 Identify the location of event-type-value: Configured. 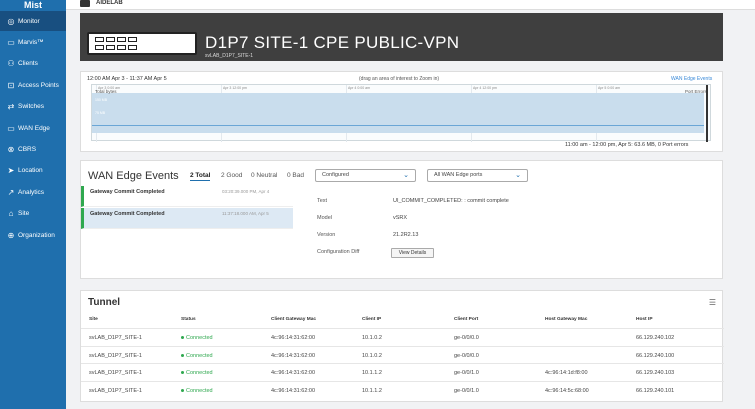
(335, 175).